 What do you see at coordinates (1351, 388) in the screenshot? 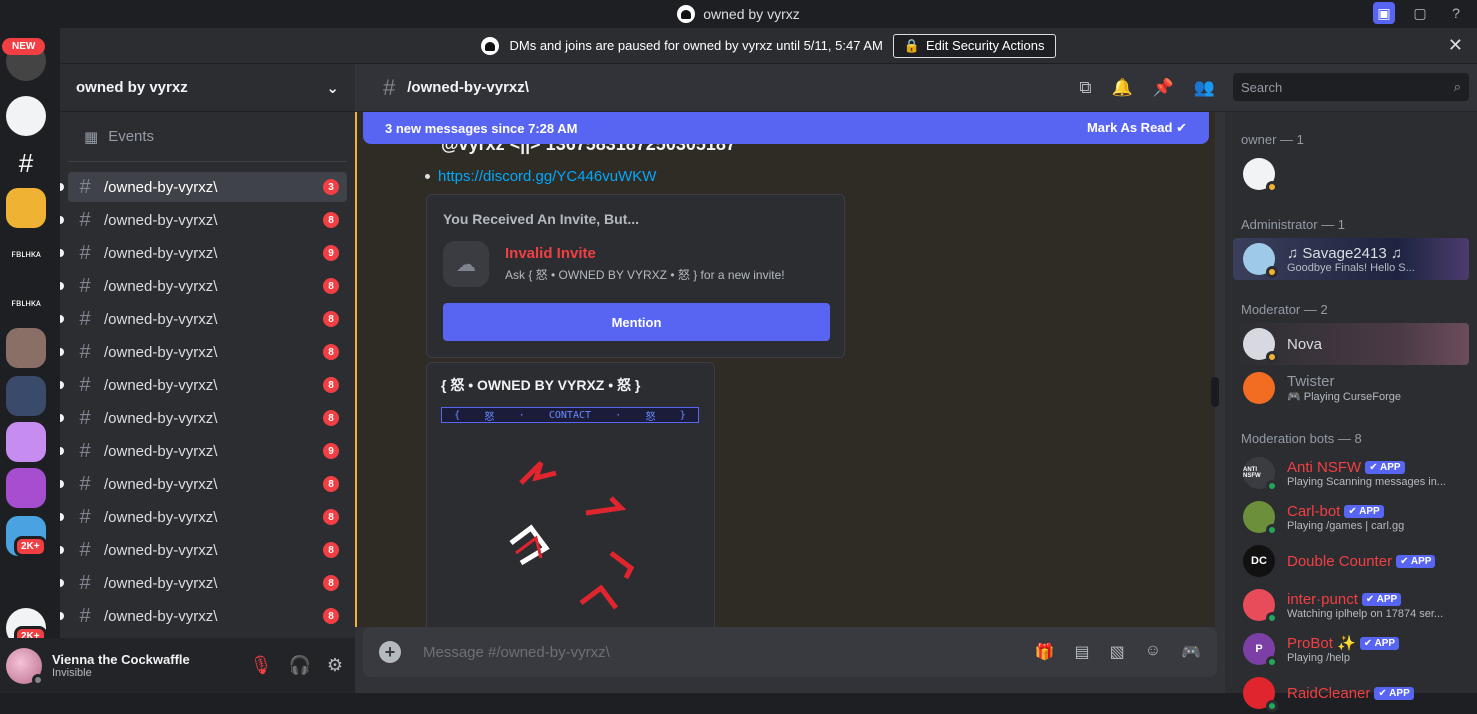
I see `member-item: Twister 🎮 Playing CurseForge` at bounding box center [1351, 388].